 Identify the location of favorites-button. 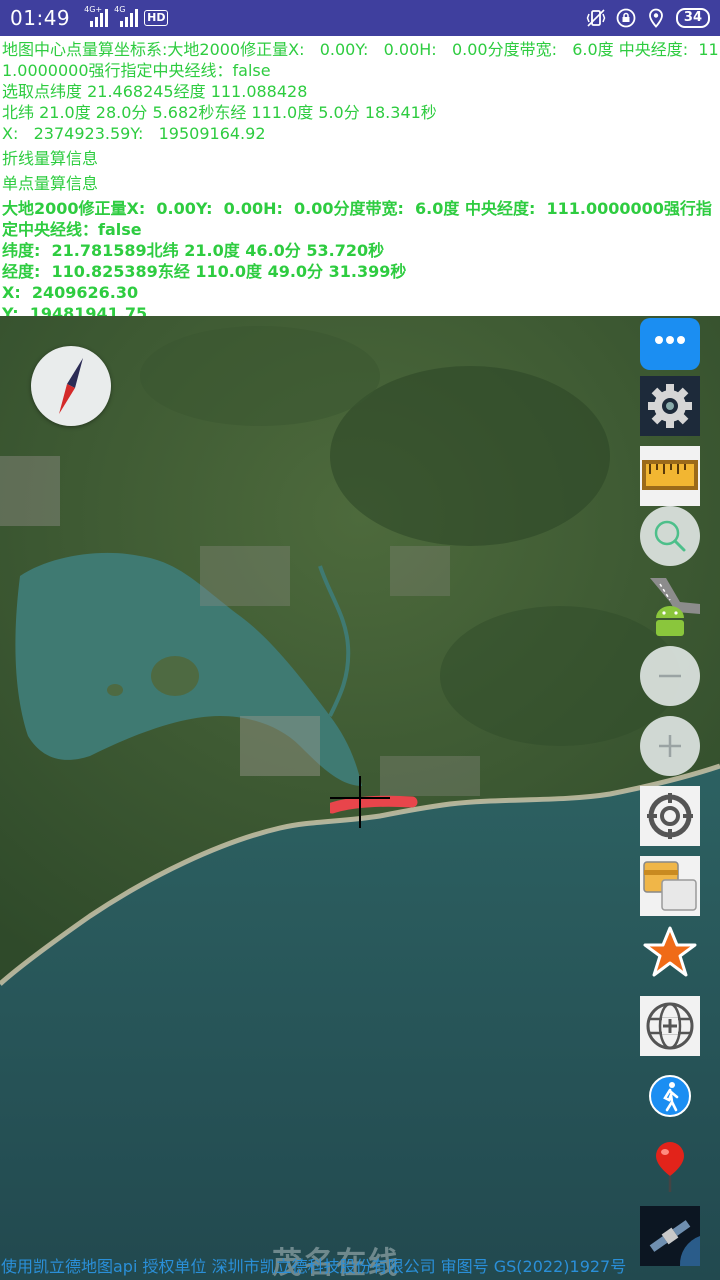
(670, 952).